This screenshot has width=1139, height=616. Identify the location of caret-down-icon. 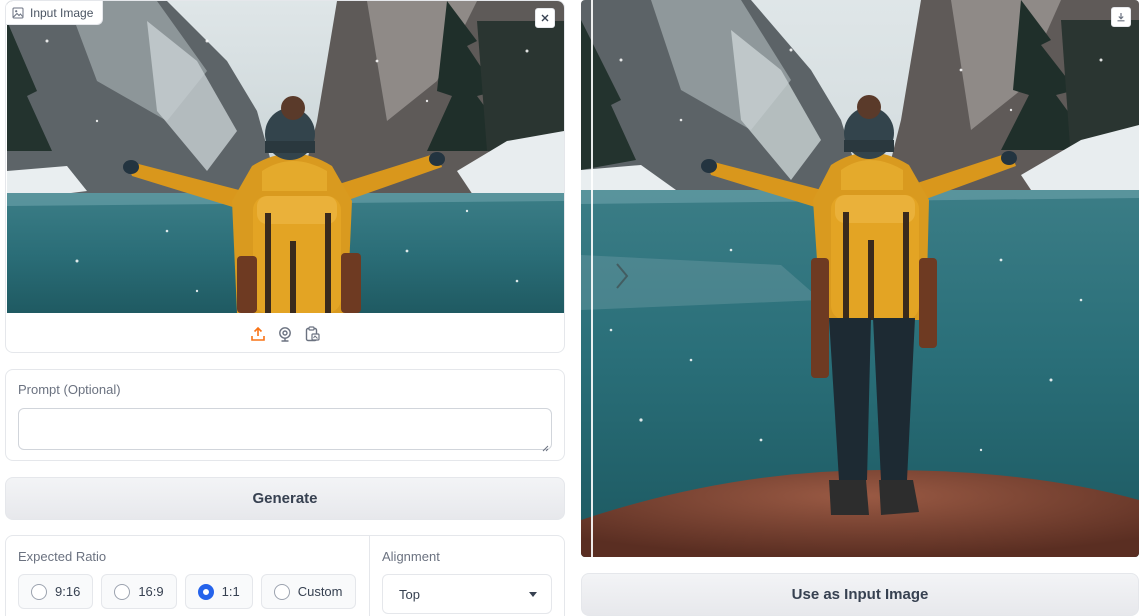
(533, 594).